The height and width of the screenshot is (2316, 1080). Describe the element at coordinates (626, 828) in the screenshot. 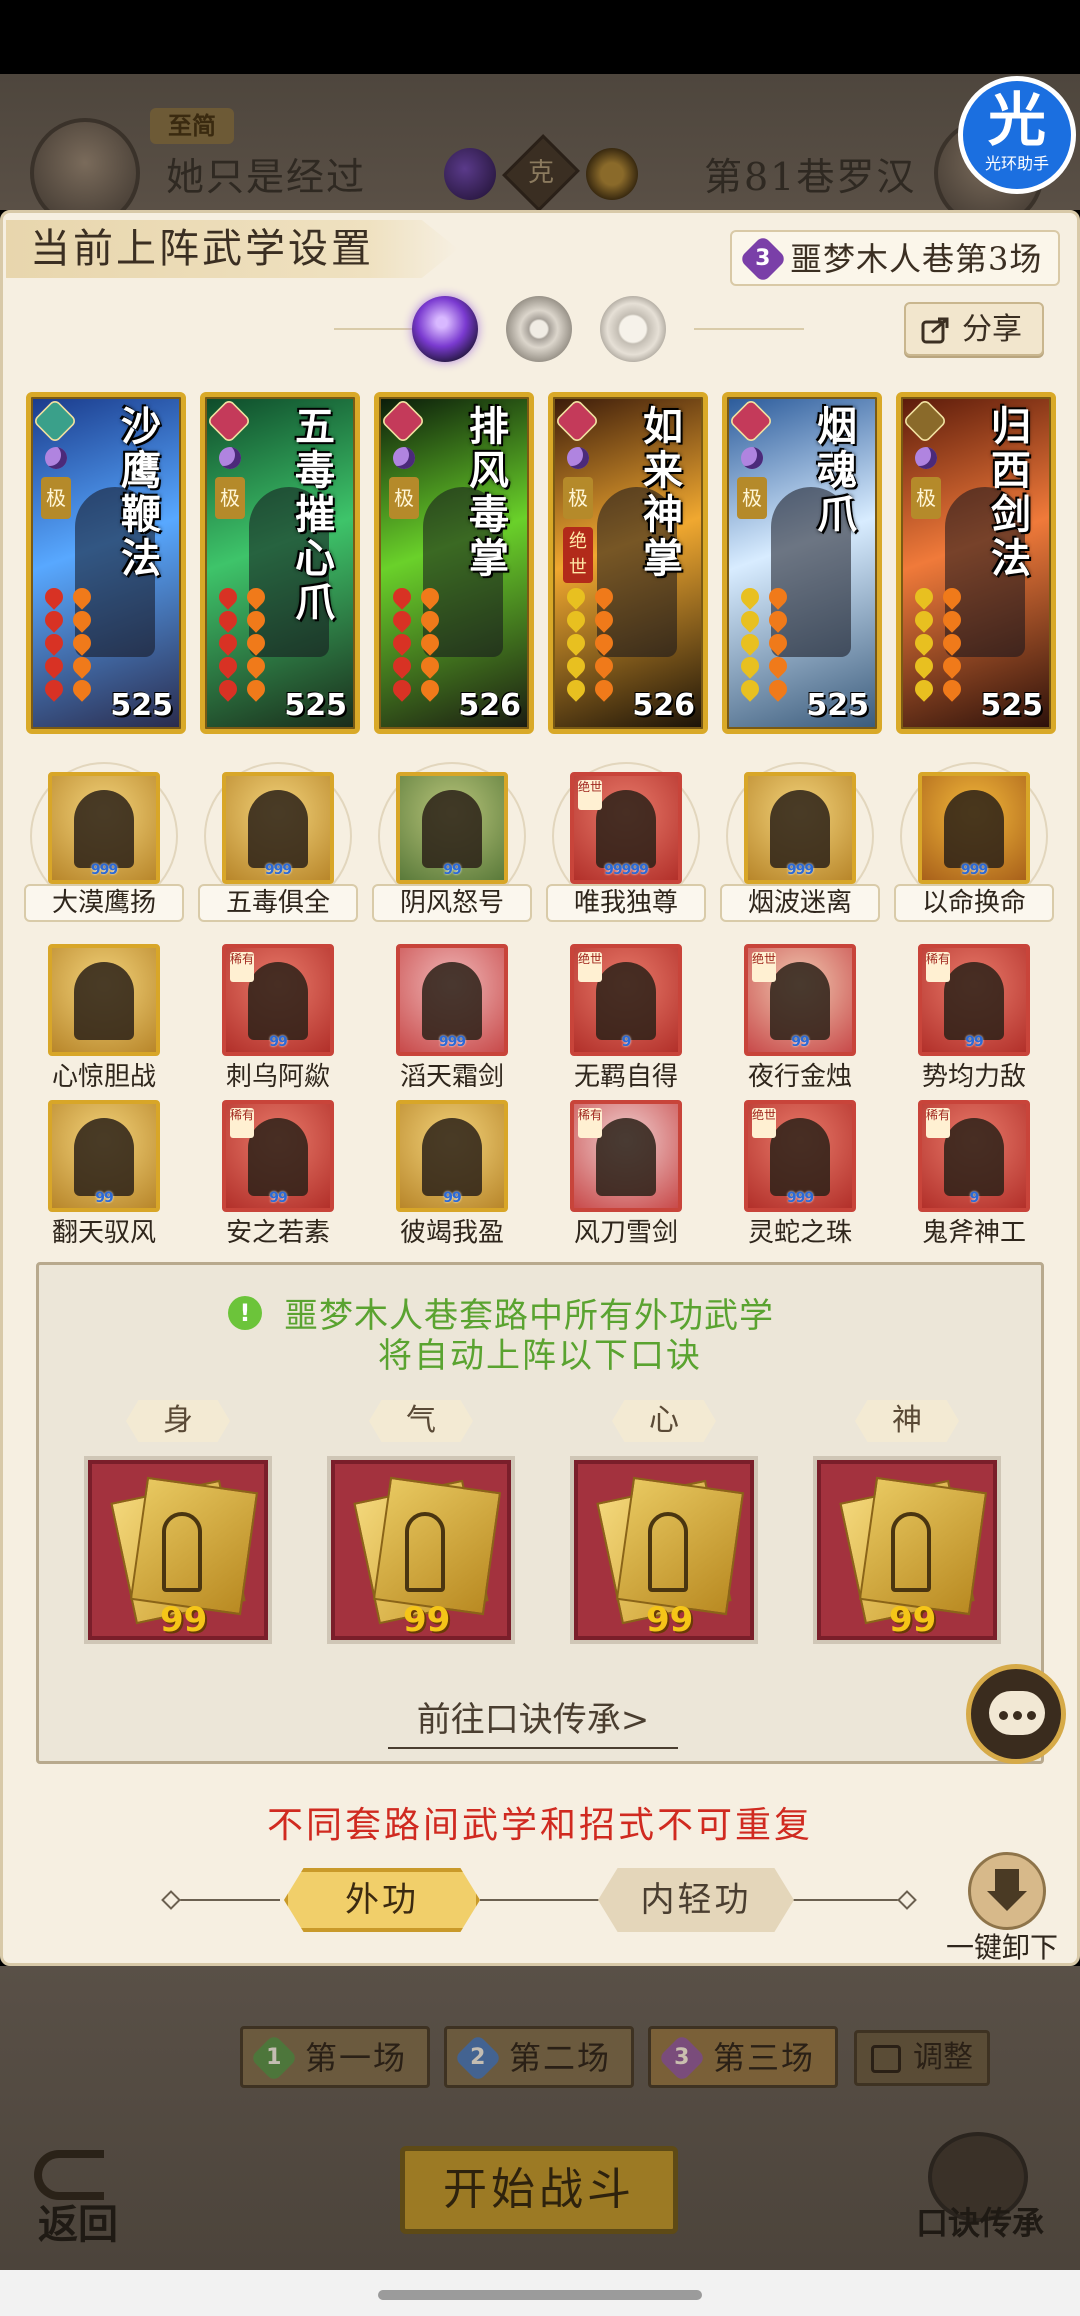

I see `move-icon: 绝世 99999` at that location.